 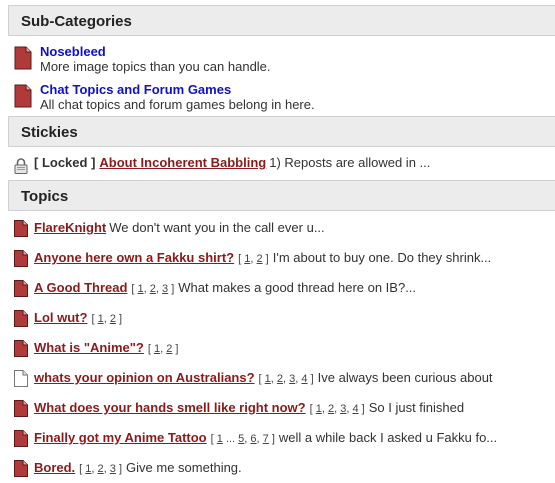 I want to click on topic-title-link: whats your opinion on Australians?, so click(x=144, y=377).